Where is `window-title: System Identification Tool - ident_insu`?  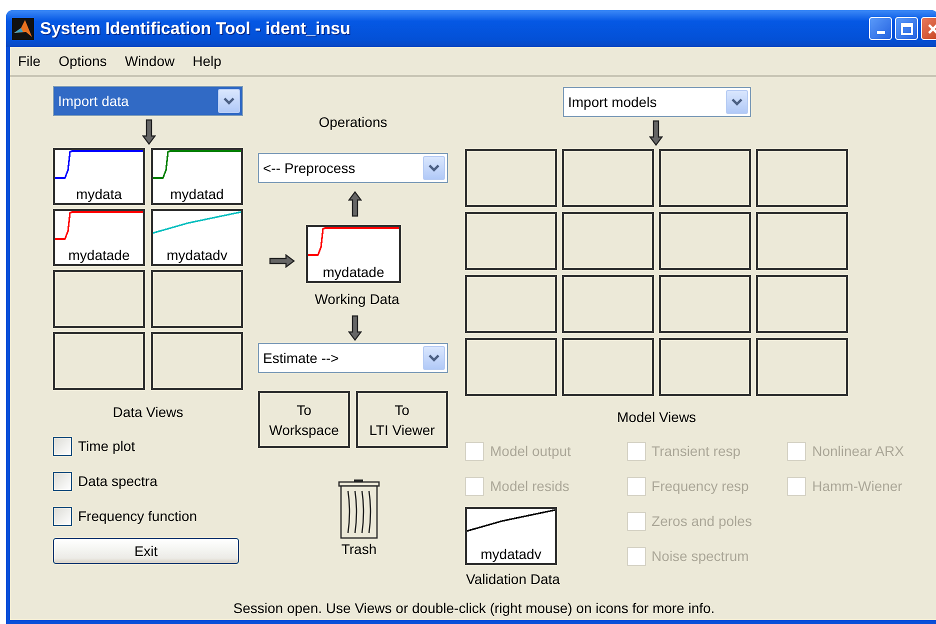
window-title: System Identification Tool - ident_insu is located at coordinates (196, 28).